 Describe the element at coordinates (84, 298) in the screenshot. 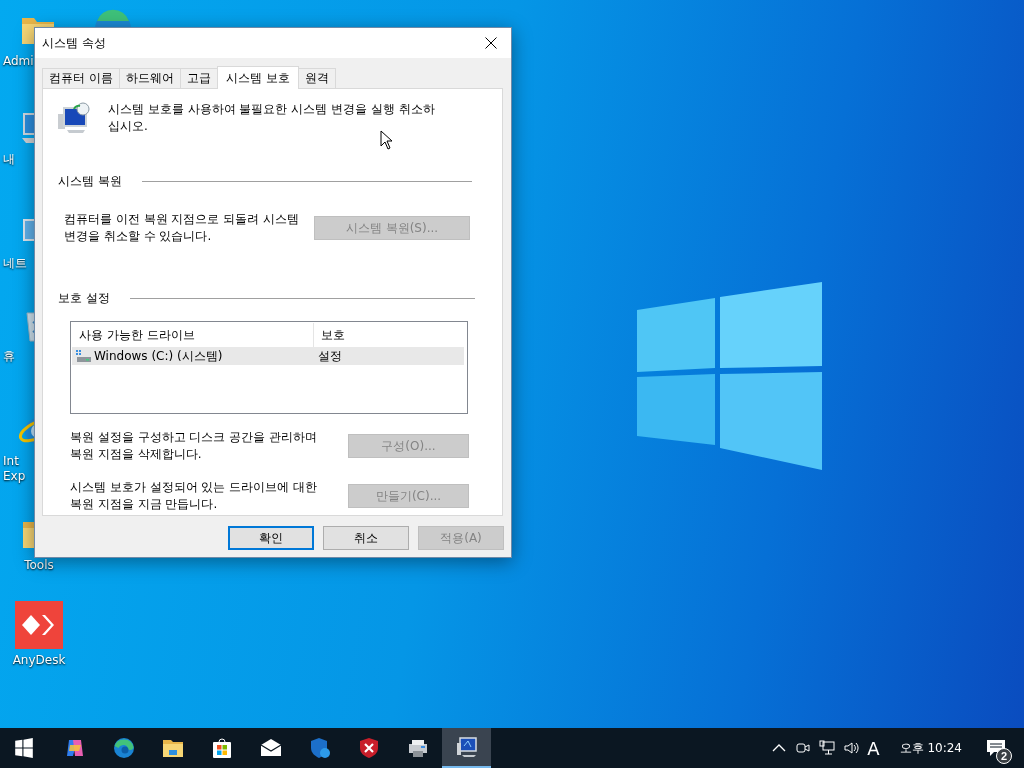

I see `group-heading: 보호 설정` at that location.